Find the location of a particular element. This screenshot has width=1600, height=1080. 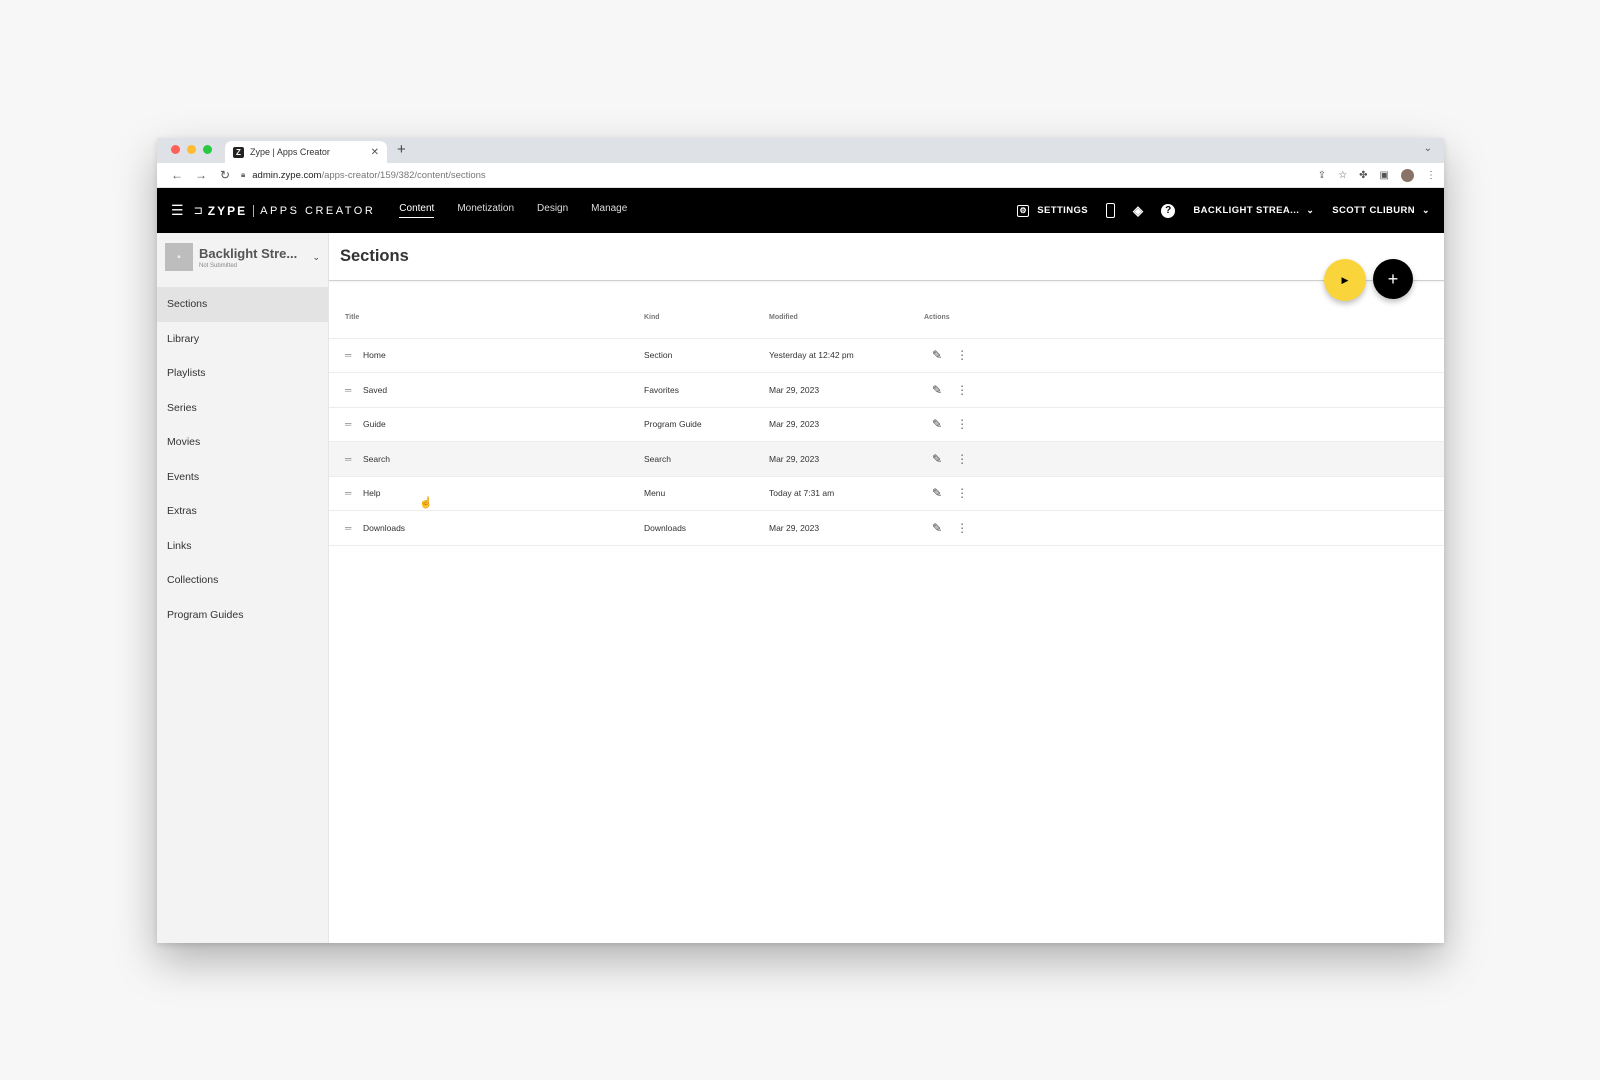

app-selector: ▪ Backlight Stre... Not Submitted ⌄ is located at coordinates (242, 257).